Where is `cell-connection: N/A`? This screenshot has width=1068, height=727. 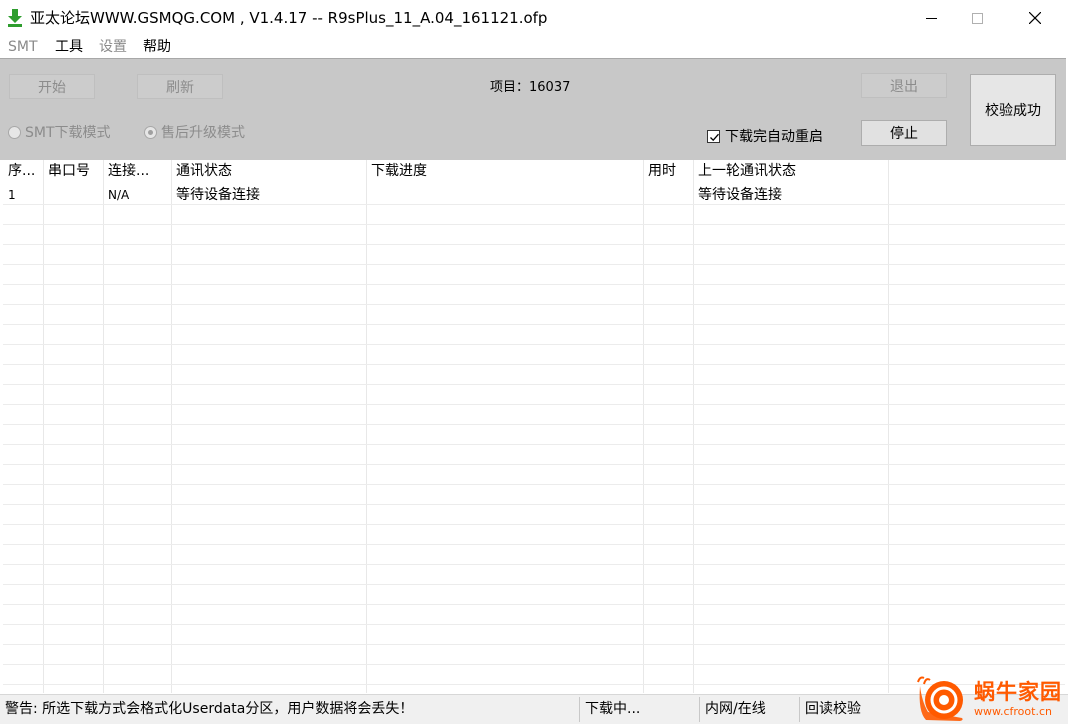
cell-connection: N/A is located at coordinates (119, 195).